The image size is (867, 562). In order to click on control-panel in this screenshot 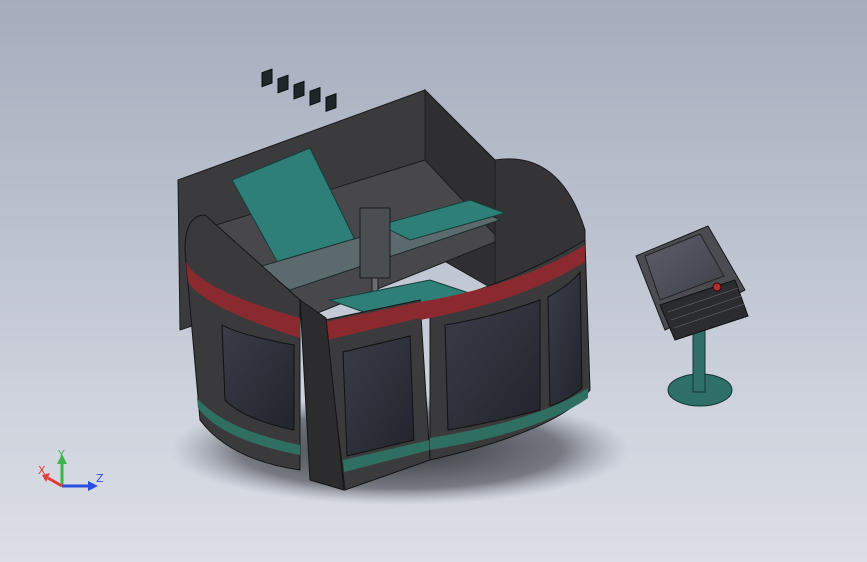, I will do `click(692, 316)`.